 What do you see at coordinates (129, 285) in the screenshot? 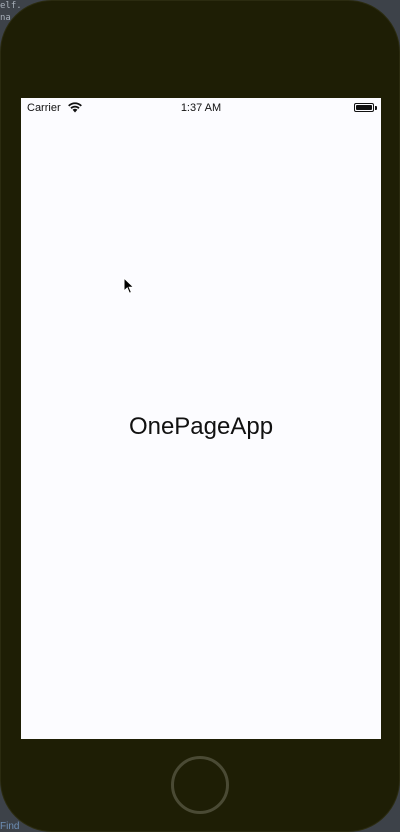
I see `mouse-pointer-icon` at bounding box center [129, 285].